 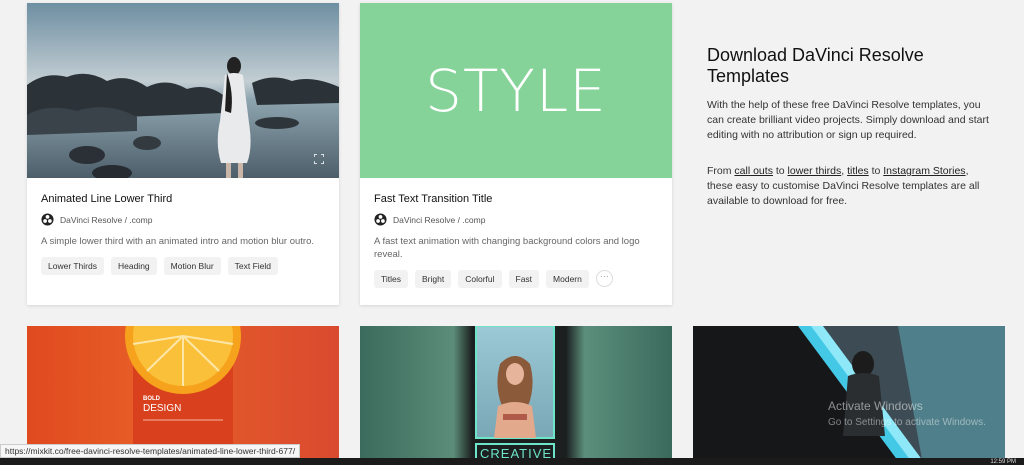 What do you see at coordinates (192, 266) in the screenshot?
I see `tag-motion-blur: Motion Blur` at bounding box center [192, 266].